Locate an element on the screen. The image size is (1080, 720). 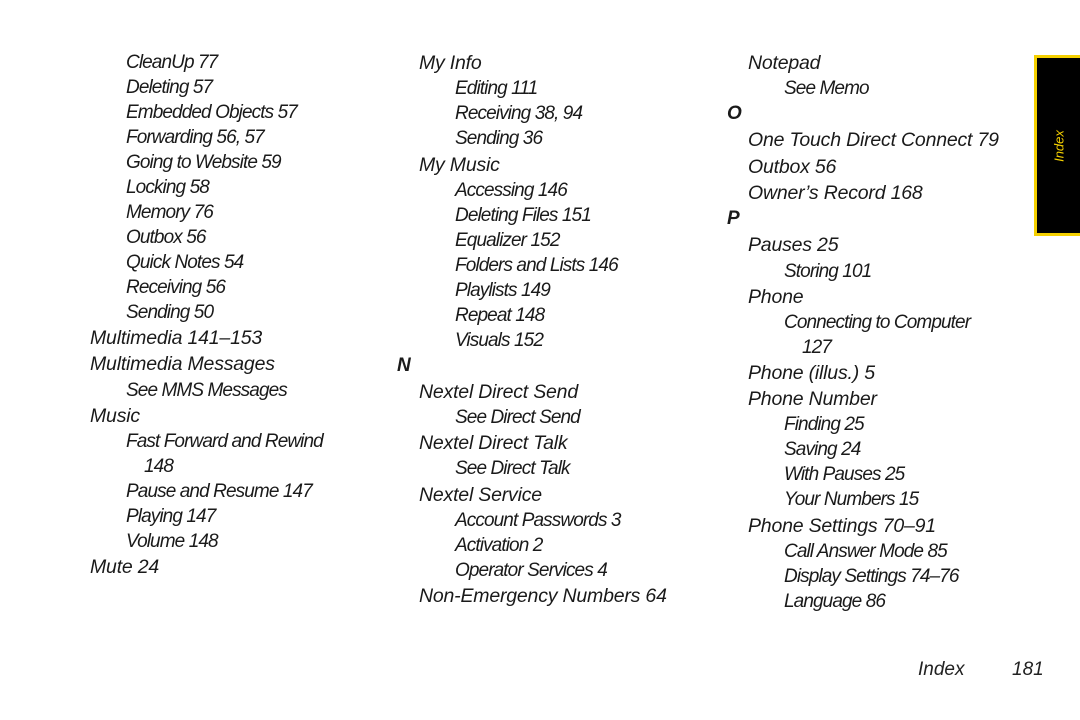
index-subentry: Activation 2 is located at coordinates (499, 545).